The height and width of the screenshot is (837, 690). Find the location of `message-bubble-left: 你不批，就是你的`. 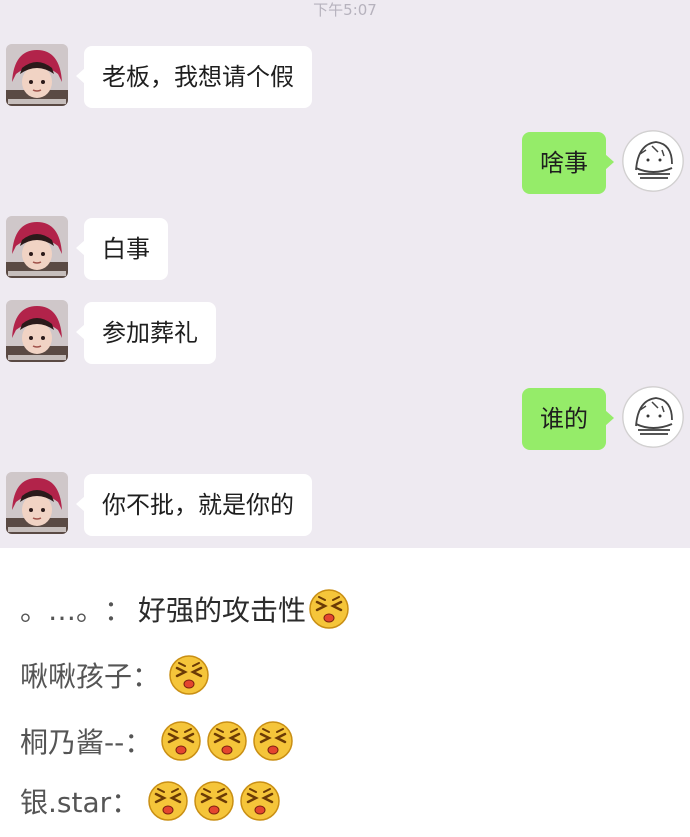

message-bubble-left: 你不批，就是你的 is located at coordinates (194, 505).